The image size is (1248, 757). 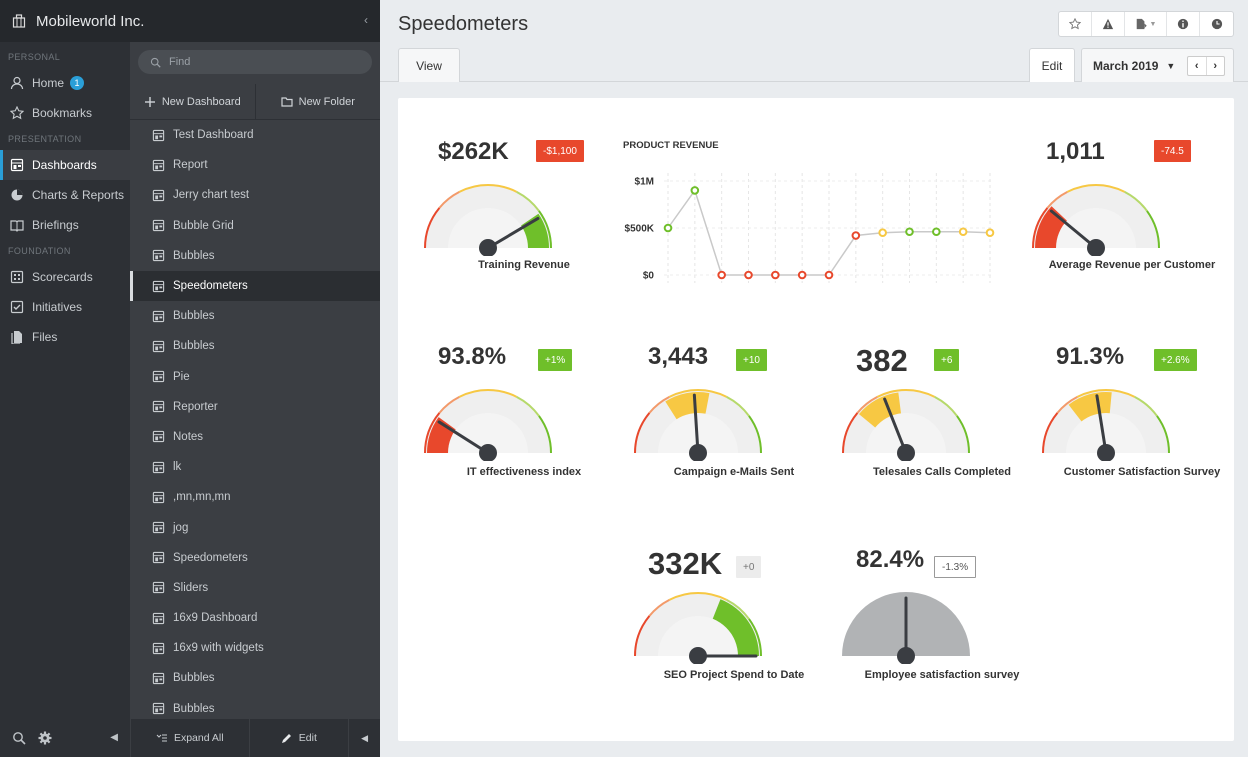 I want to click on alert-button, so click(x=1108, y=24).